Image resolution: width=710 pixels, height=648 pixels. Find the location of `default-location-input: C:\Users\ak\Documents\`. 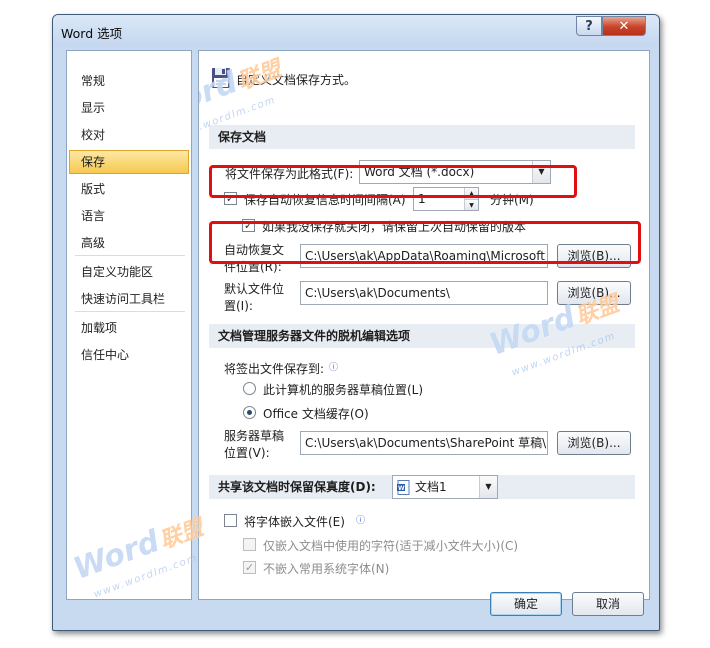

default-location-input: C:\Users\ak\Documents\ is located at coordinates (424, 293).